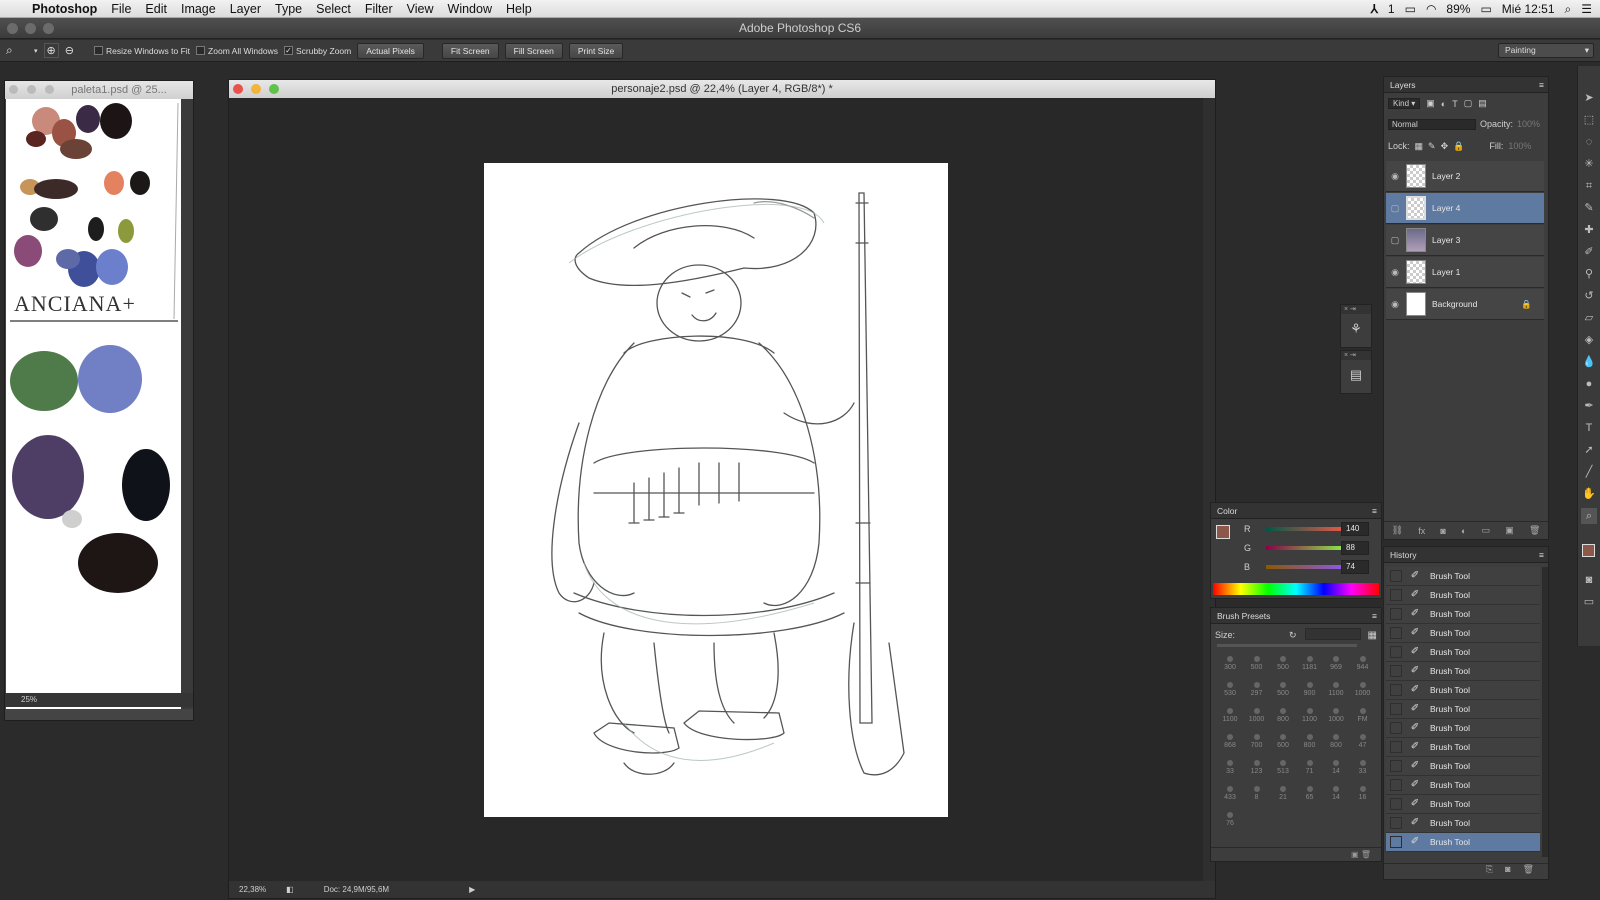 The width and height of the screenshot is (1600, 900). I want to click on hand-tool-icon: ✋, so click(1589, 494).